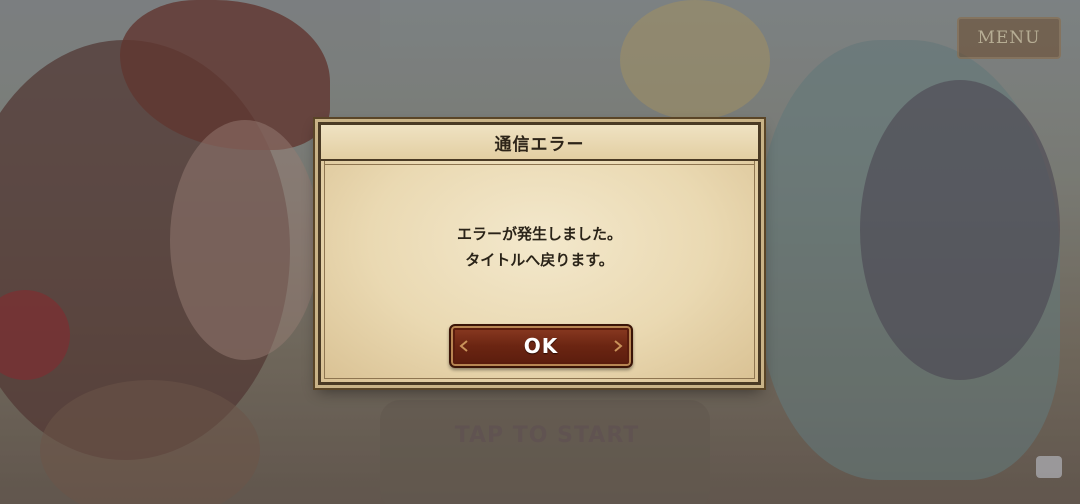 The width and height of the screenshot is (1080, 504). Describe the element at coordinates (1009, 38) in the screenshot. I see `menu-button: MENU` at that location.